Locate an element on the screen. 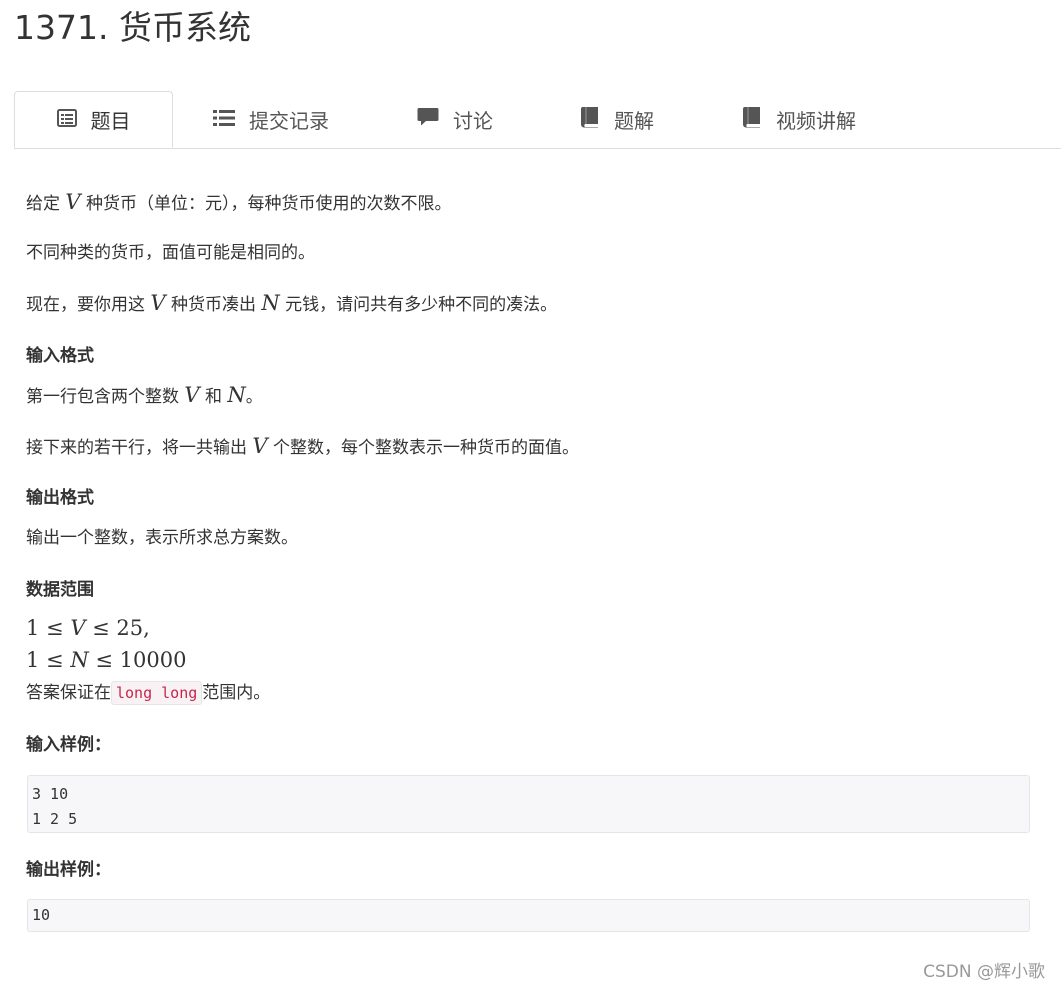 The height and width of the screenshot is (988, 1061). tab-video: 视频讲解 is located at coordinates (799, 119).